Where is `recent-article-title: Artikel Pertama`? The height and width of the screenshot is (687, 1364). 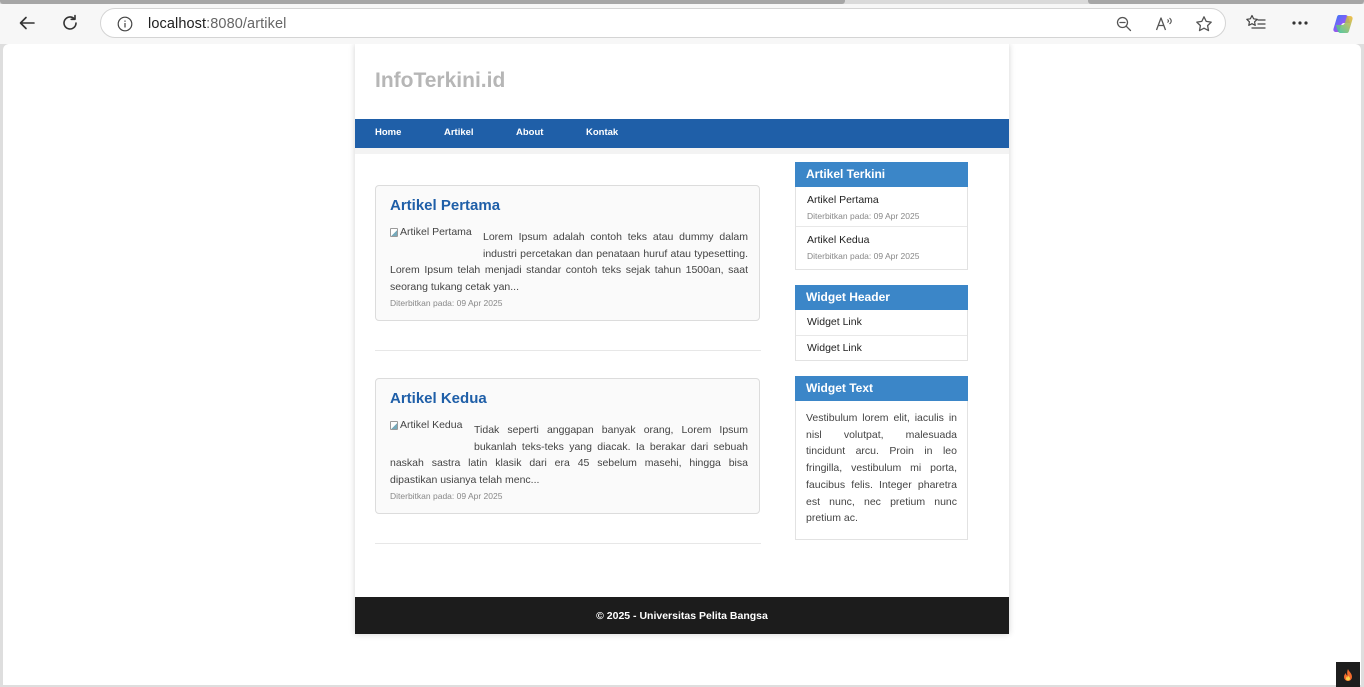 recent-article-title: Artikel Pertama is located at coordinates (881, 200).